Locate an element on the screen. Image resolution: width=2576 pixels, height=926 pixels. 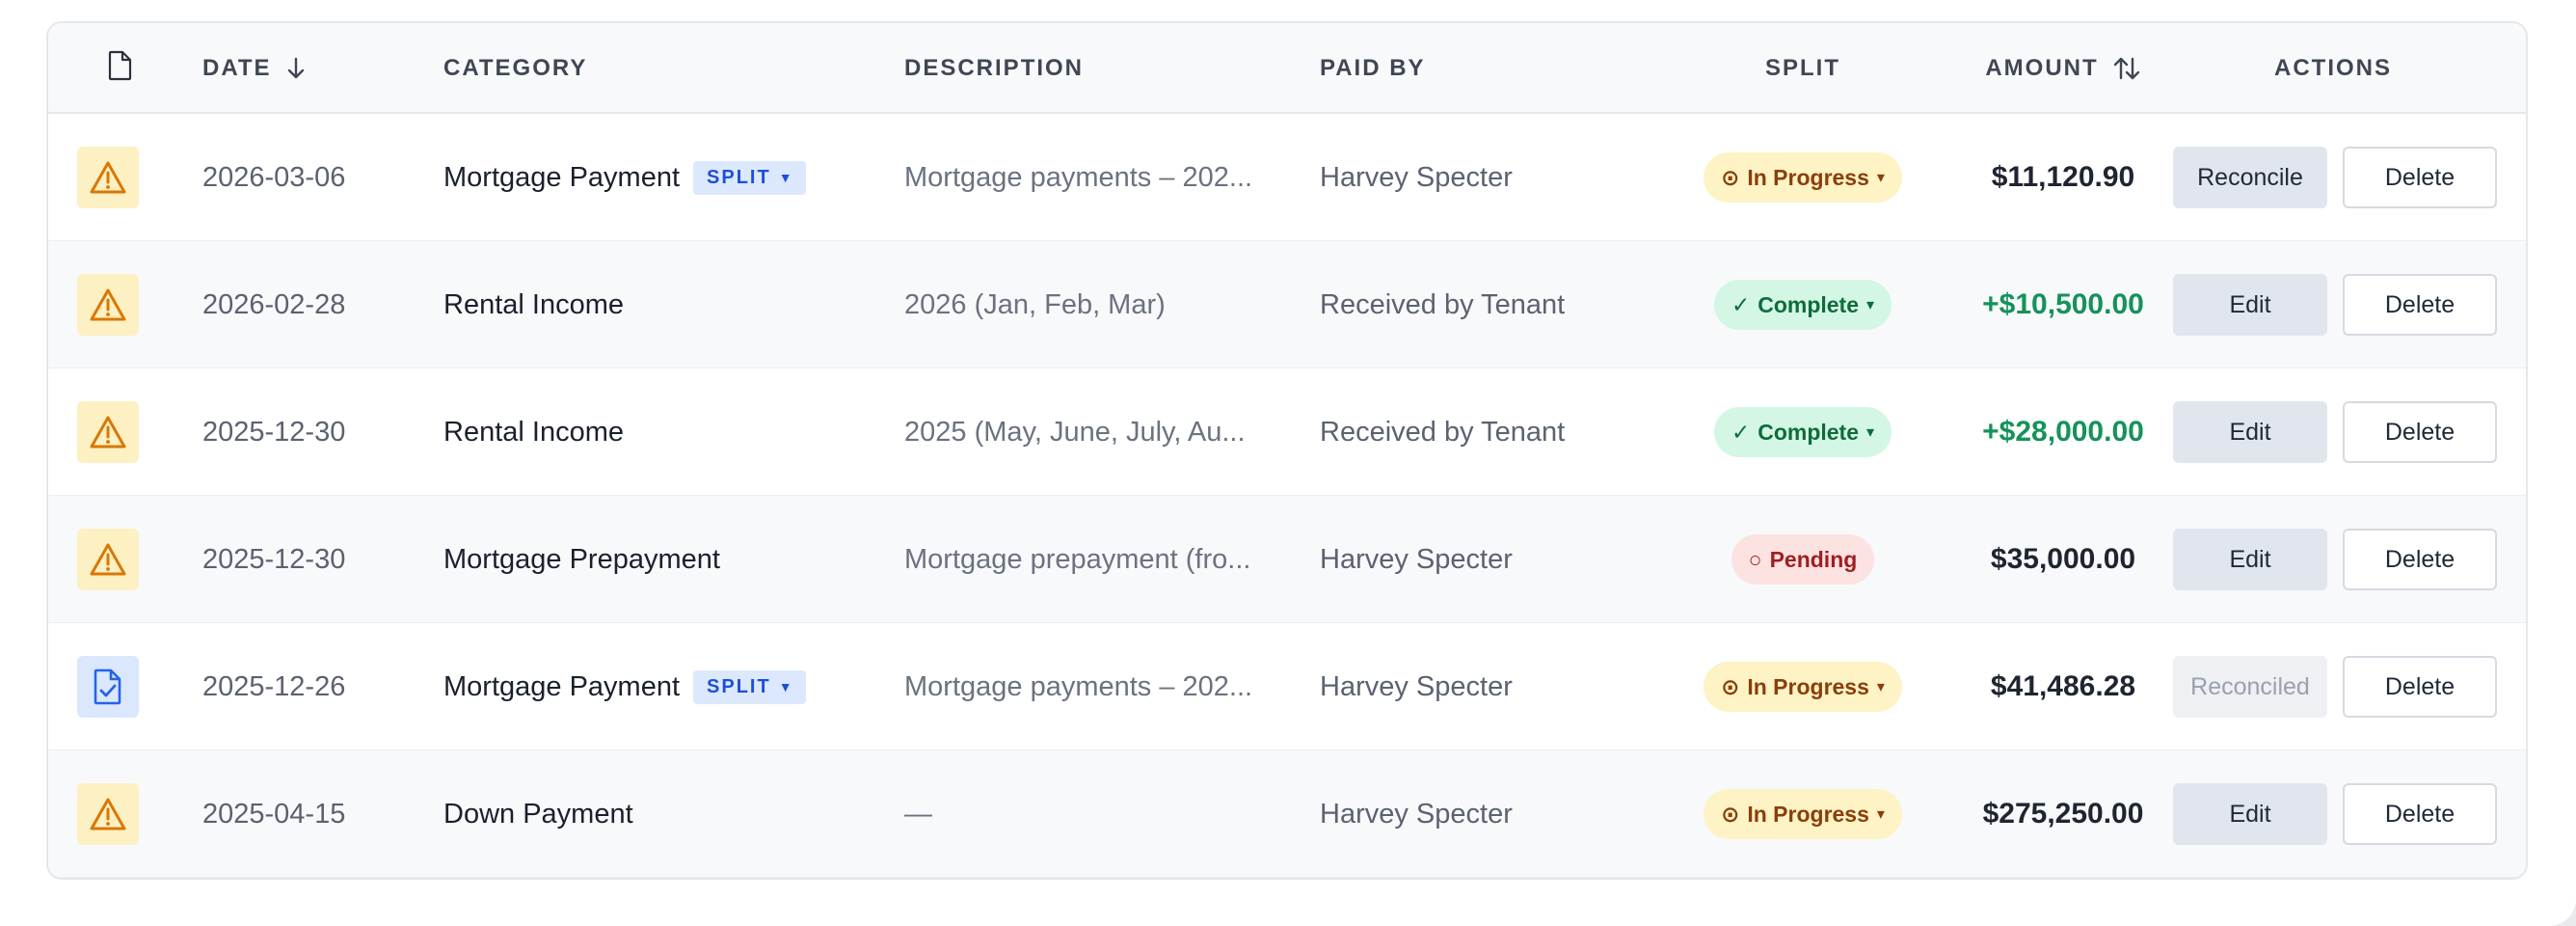
category-cell: Mortgage Prepayment is located at coordinates (581, 559).